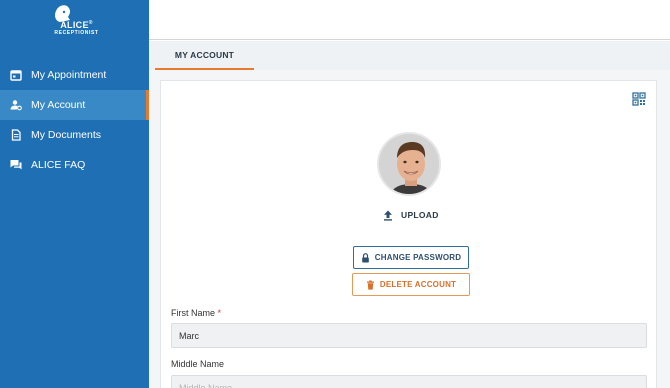 The height and width of the screenshot is (388, 670). What do you see at coordinates (388, 215) in the screenshot?
I see `upload-icon` at bounding box center [388, 215].